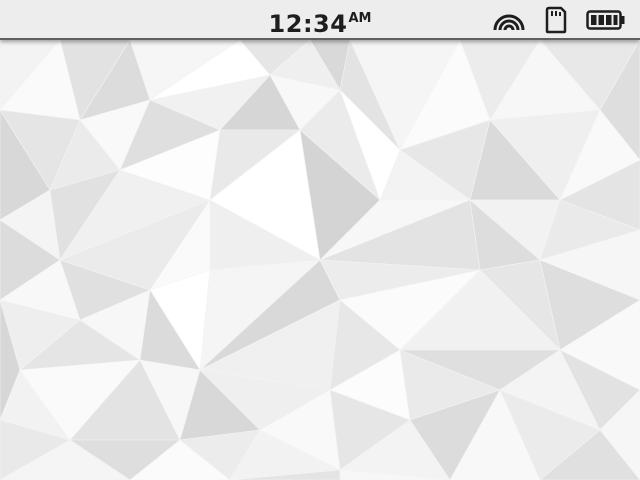  Describe the element at coordinates (556, 20) in the screenshot. I see `sd-card-icon` at that location.